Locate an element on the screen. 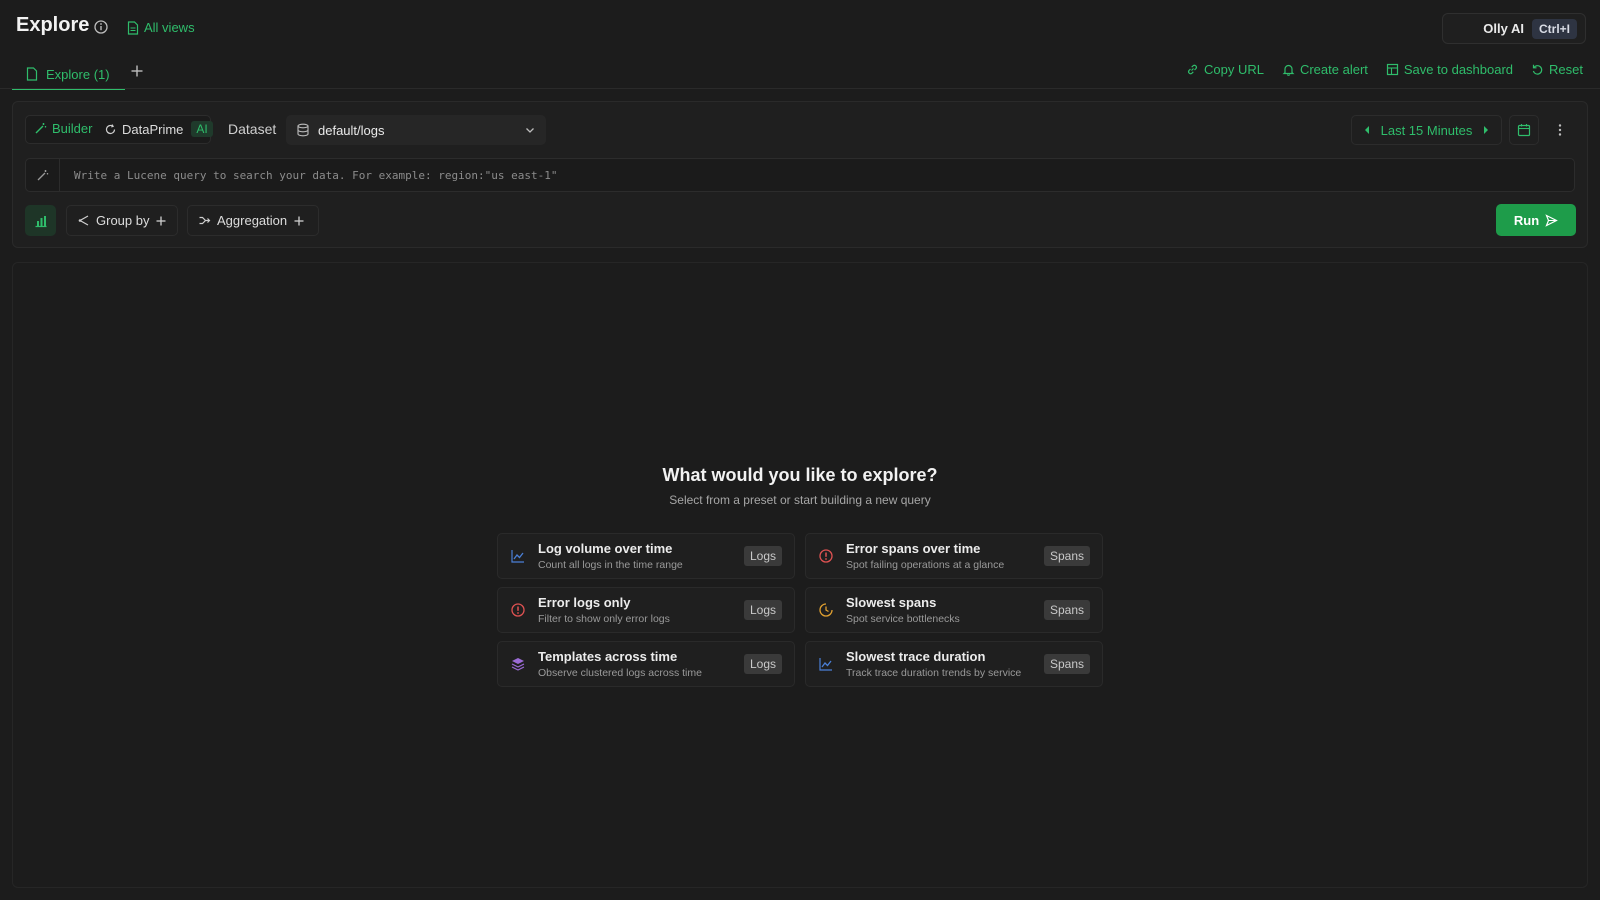  chevron-right-icon is located at coordinates (1486, 130).